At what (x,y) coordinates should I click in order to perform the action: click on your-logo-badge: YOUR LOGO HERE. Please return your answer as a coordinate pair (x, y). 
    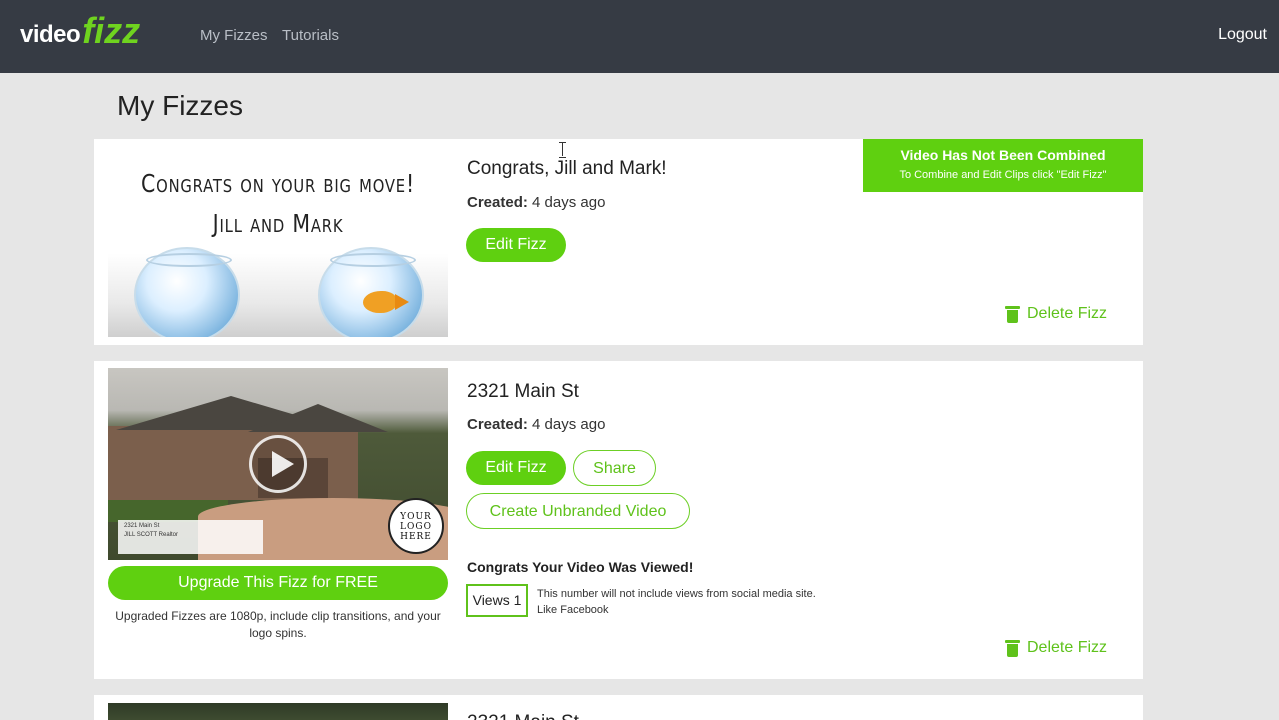
    Looking at the image, I should click on (416, 526).